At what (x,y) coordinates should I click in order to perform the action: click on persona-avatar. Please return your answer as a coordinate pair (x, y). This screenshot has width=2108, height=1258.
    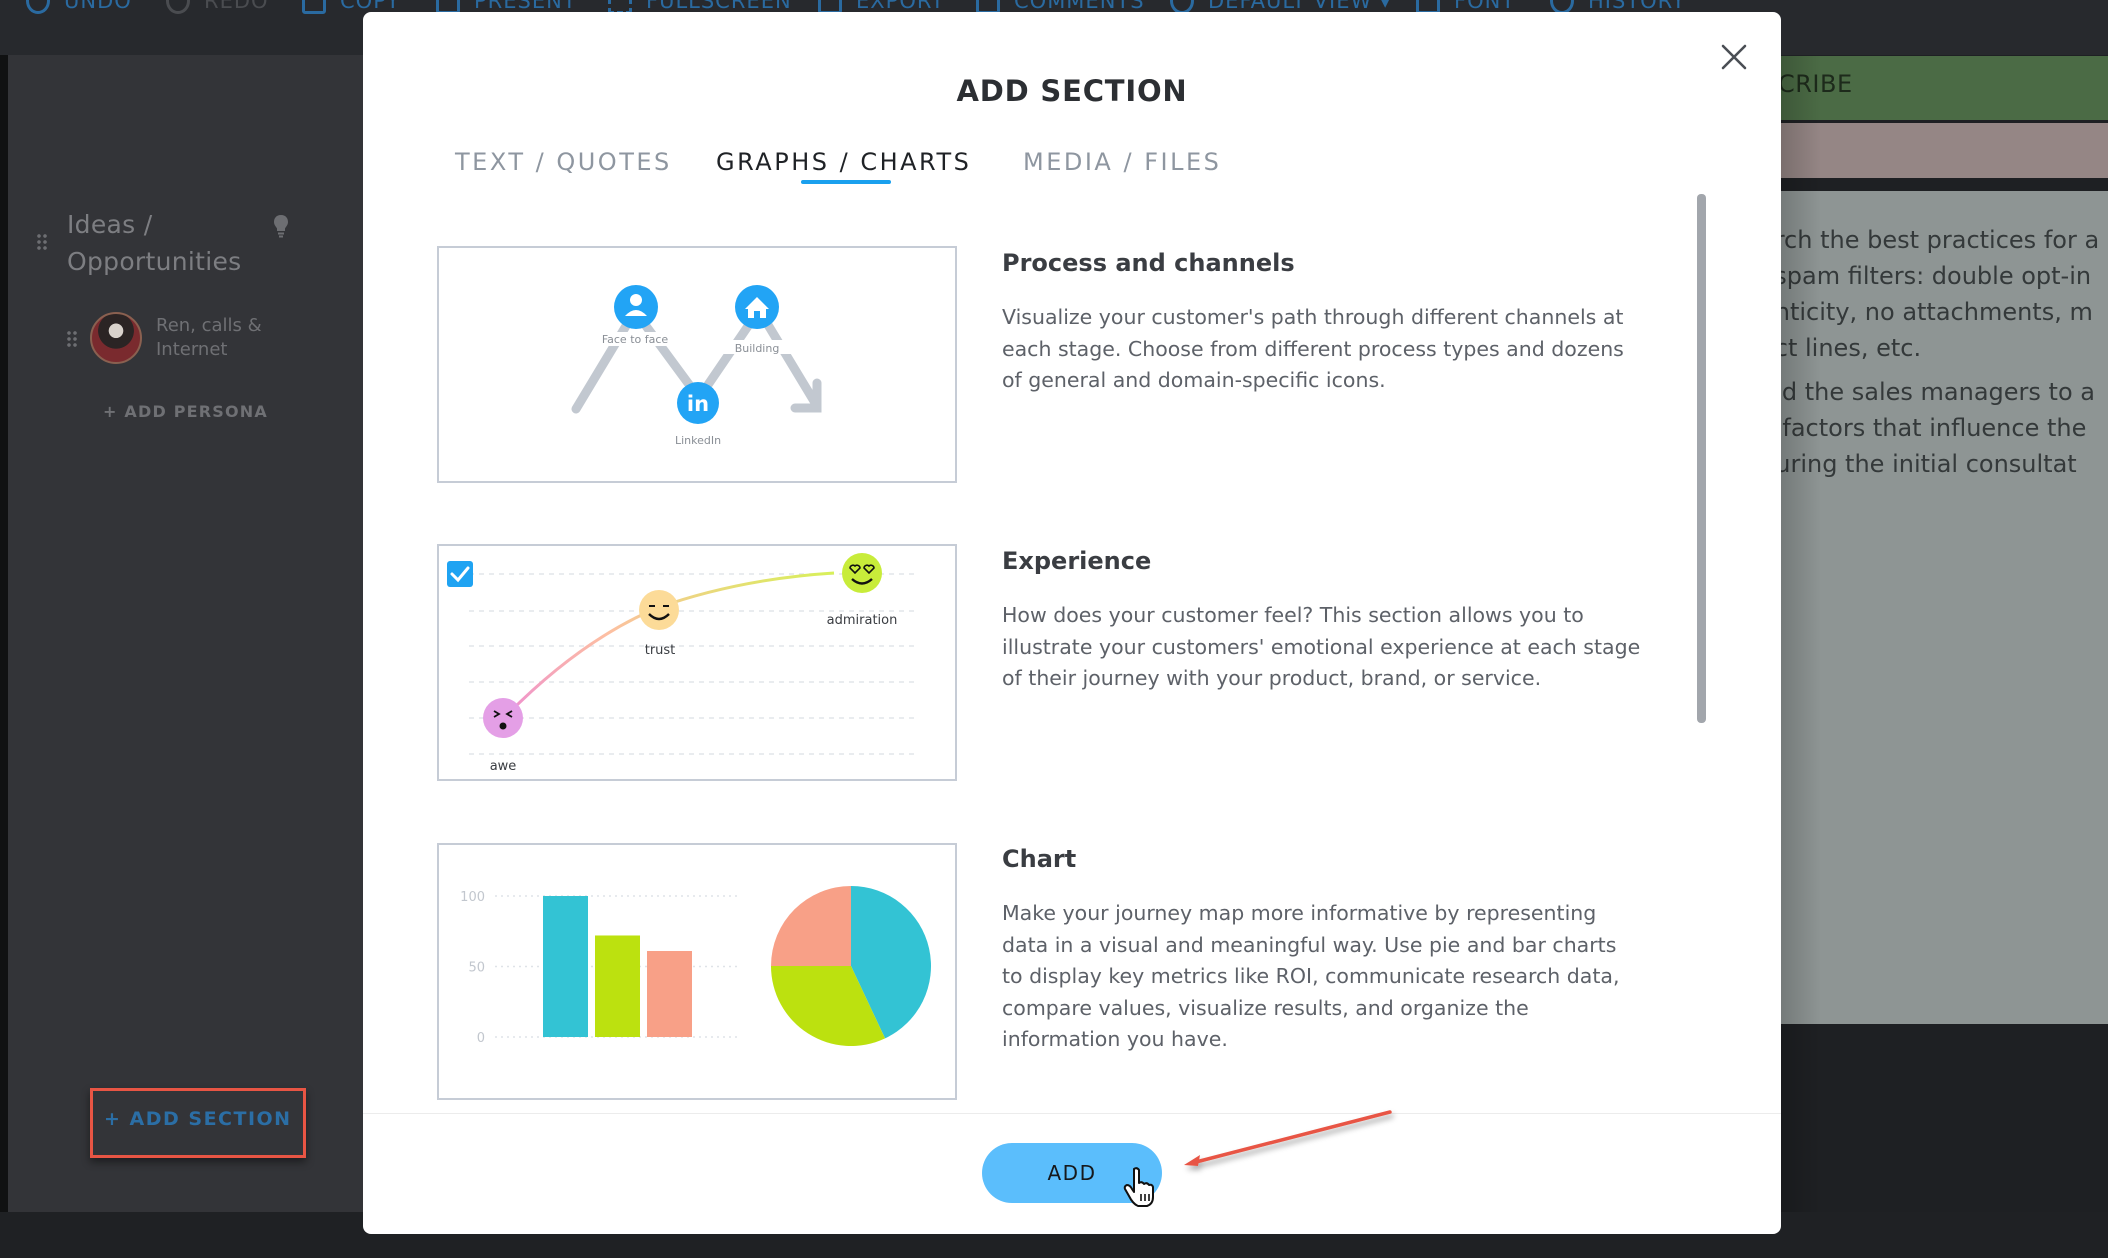
    Looking at the image, I should click on (116, 338).